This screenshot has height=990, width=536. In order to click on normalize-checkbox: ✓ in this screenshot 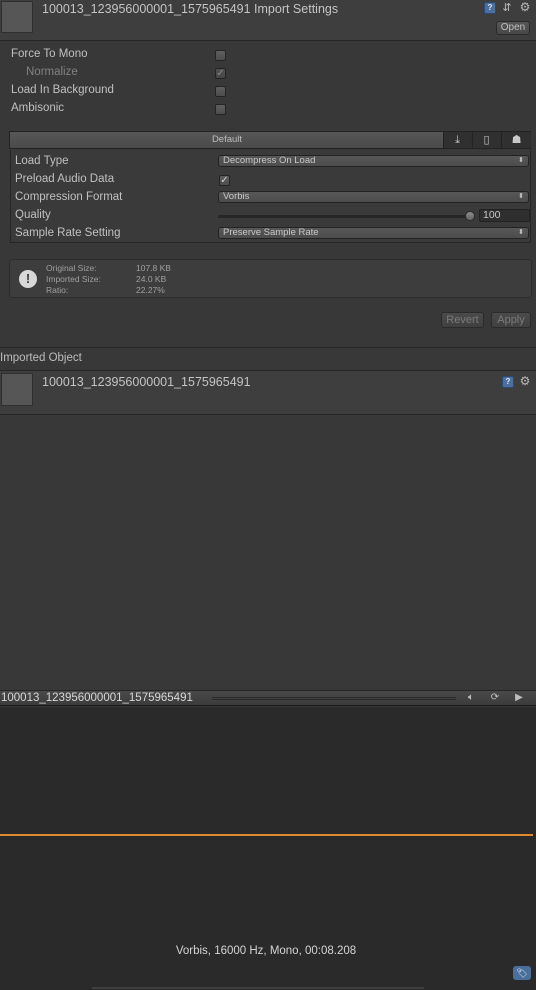, I will do `click(220, 73)`.